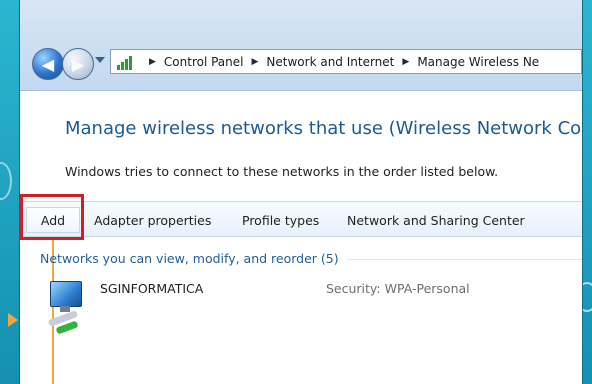 Image resolution: width=592 pixels, height=384 pixels. What do you see at coordinates (587, 192) in the screenshot?
I see `background-right` at bounding box center [587, 192].